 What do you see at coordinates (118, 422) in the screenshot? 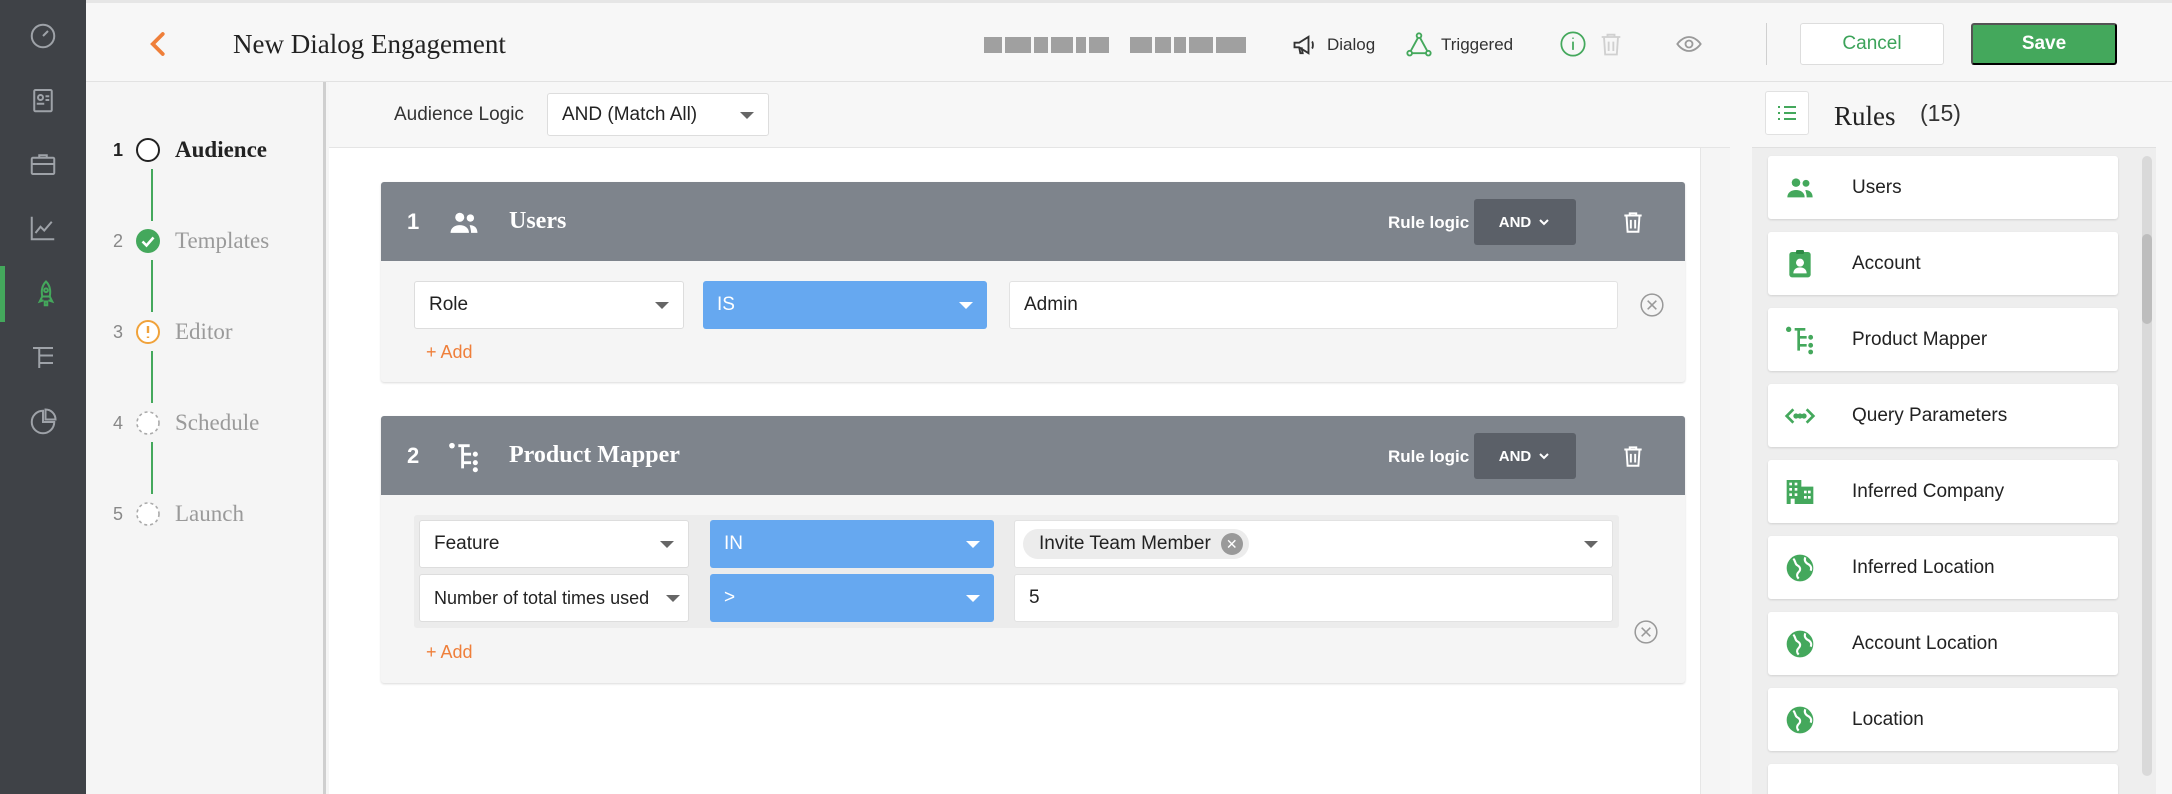
I see `step-number: 4` at bounding box center [118, 422].